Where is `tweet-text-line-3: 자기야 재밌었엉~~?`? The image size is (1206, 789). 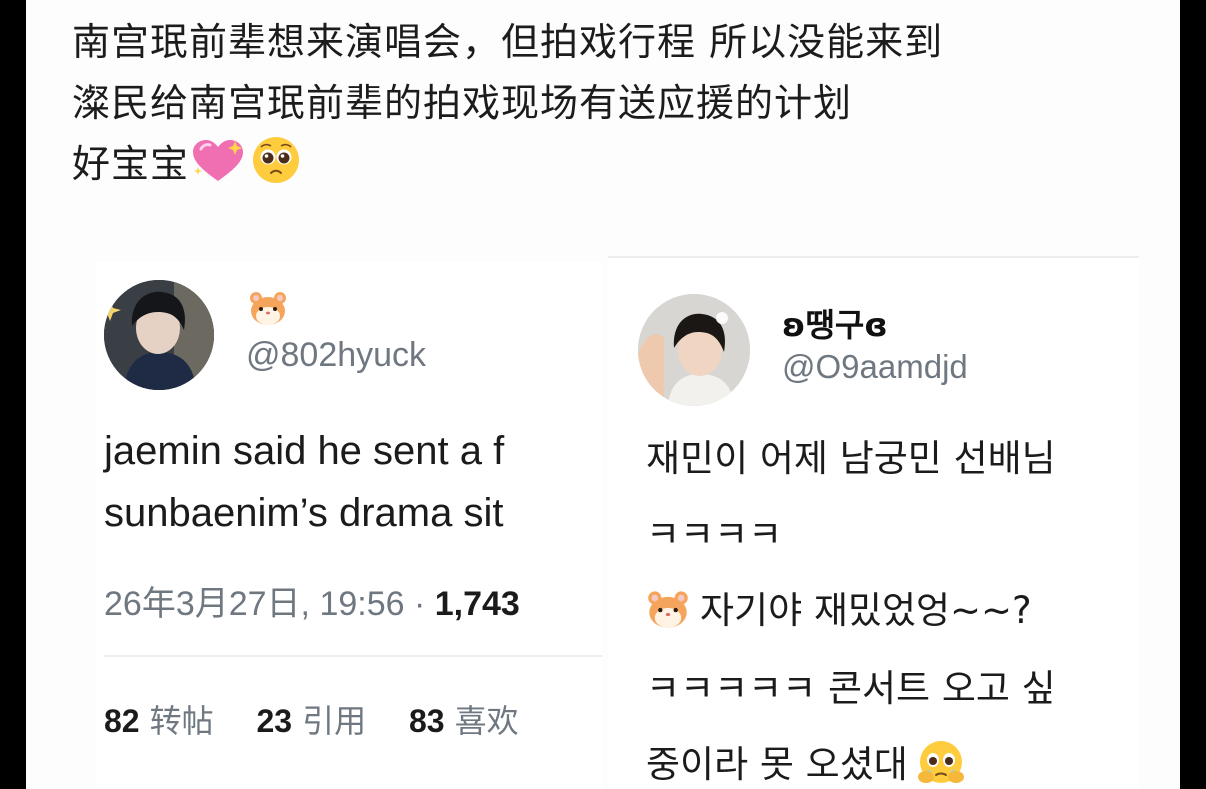
tweet-text-line-3: 자기야 재밌었엉~~? is located at coordinates (839, 607).